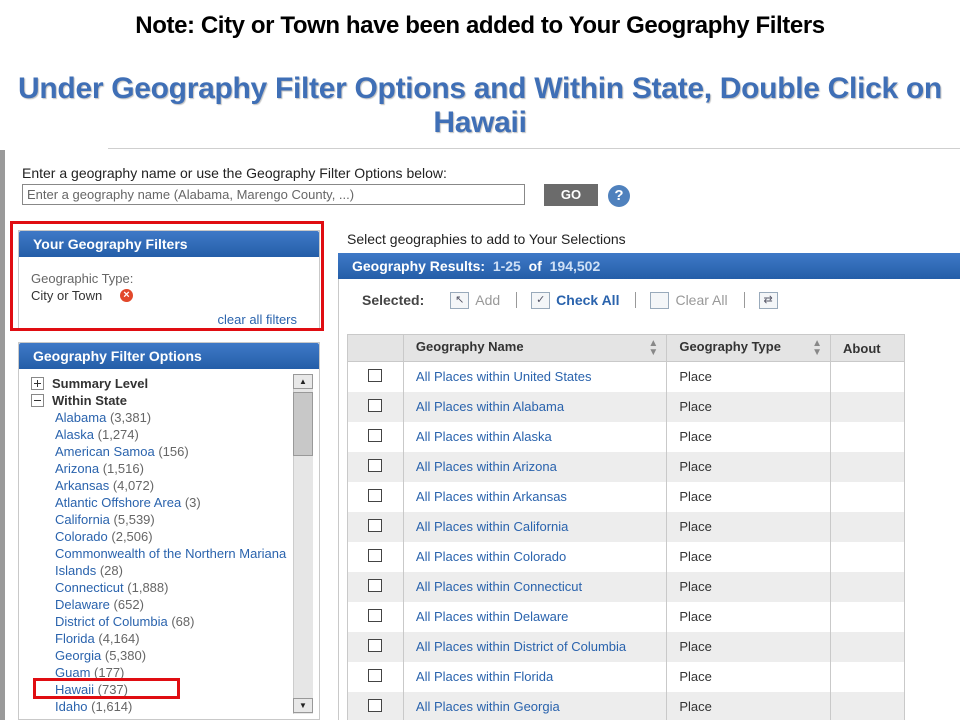 This screenshot has width=960, height=720. What do you see at coordinates (173, 434) in the screenshot?
I see `state-item: Alaska (1,274)` at bounding box center [173, 434].